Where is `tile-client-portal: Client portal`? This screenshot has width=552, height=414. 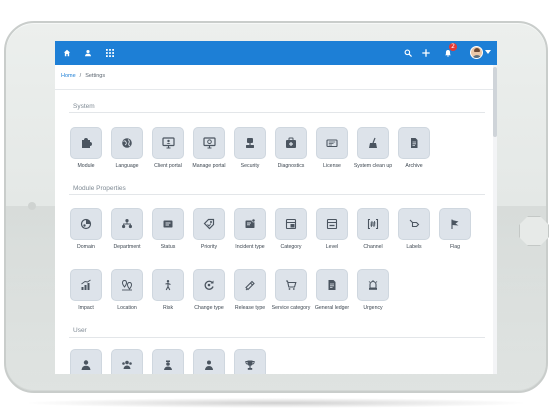 tile-client-portal: Client portal is located at coordinates (168, 148).